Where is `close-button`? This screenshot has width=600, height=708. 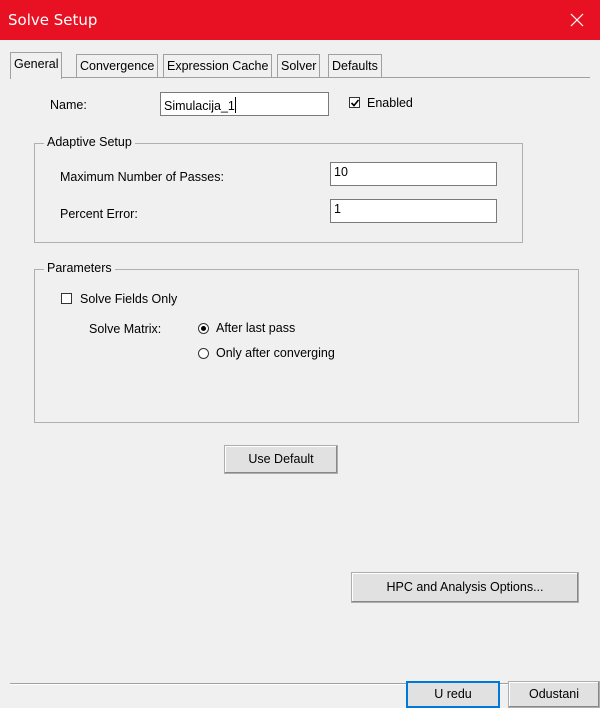
close-button is located at coordinates (577, 20).